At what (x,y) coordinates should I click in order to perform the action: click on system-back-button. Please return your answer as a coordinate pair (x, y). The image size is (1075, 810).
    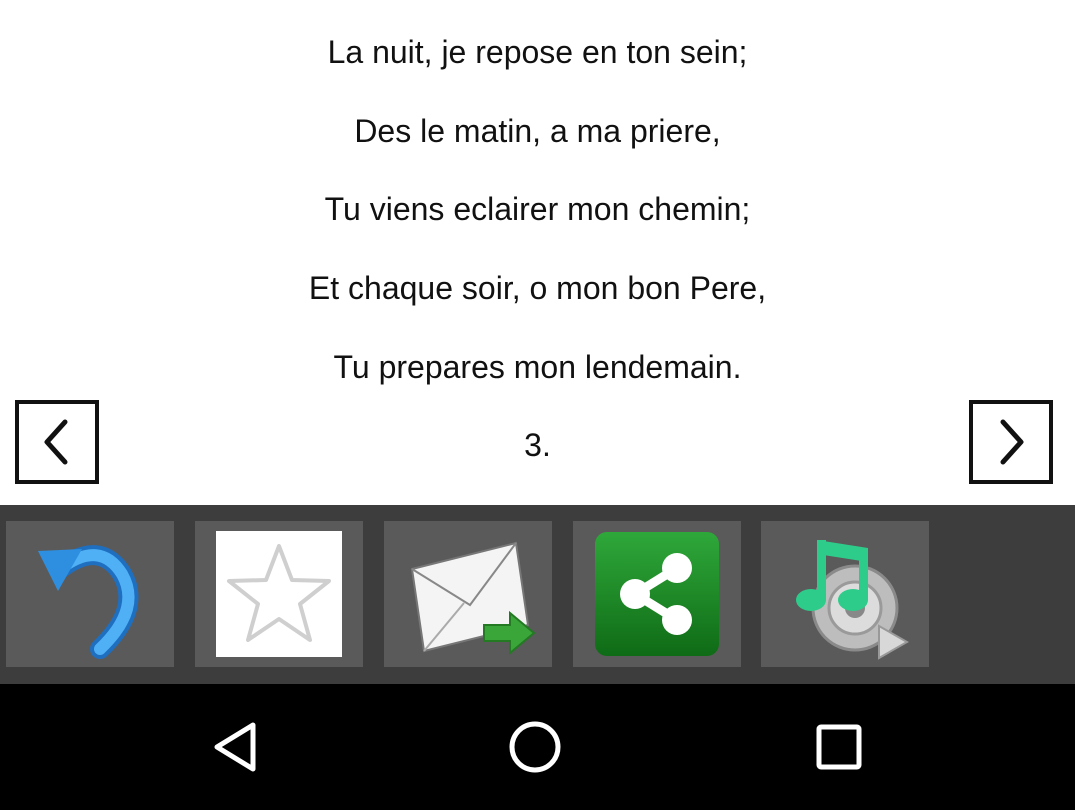
    Looking at the image, I should click on (235, 747).